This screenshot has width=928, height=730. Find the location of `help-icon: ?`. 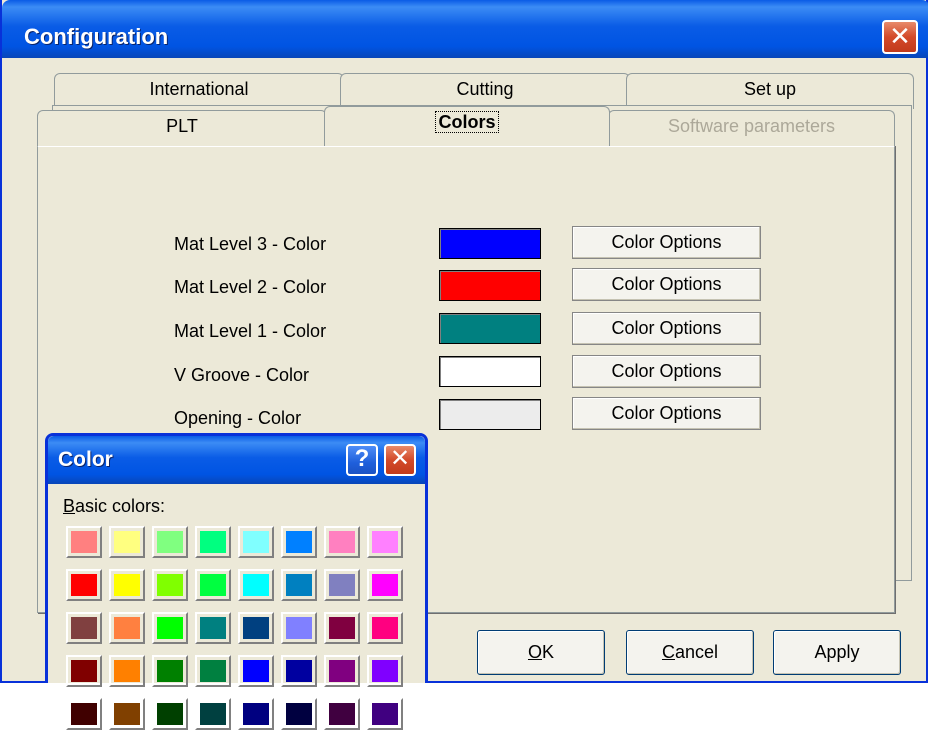

help-icon: ? is located at coordinates (362, 460).